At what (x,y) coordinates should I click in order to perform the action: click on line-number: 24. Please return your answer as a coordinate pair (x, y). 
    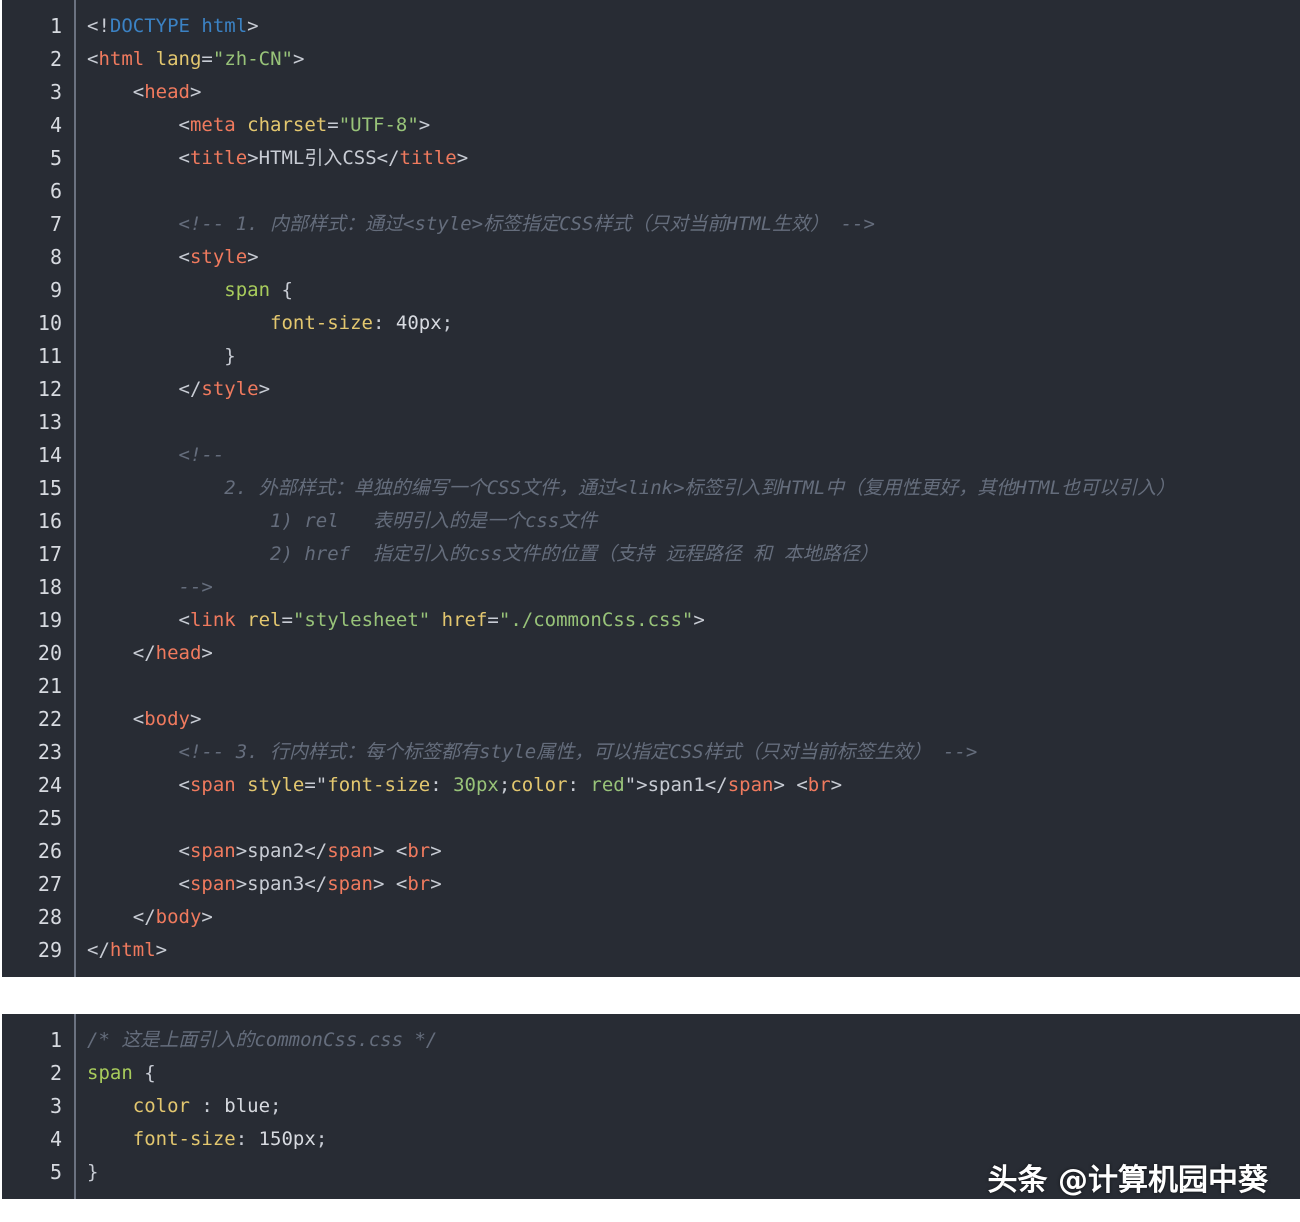
    Looking at the image, I should click on (49, 785).